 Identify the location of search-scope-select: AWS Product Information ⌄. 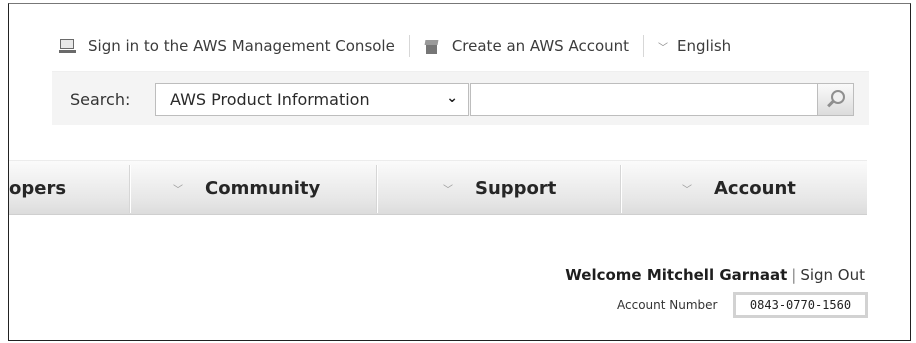
(312, 99).